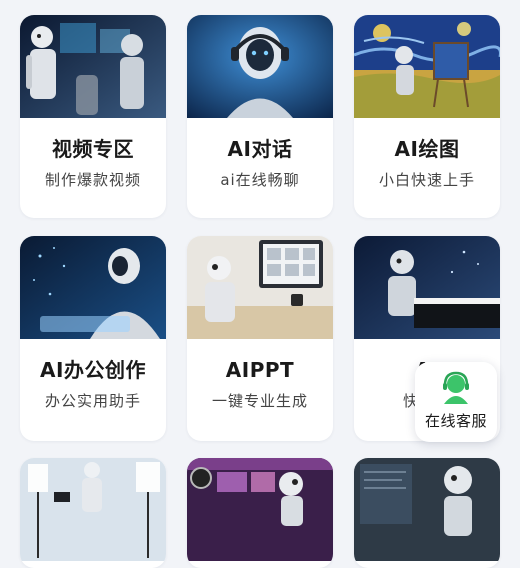  Describe the element at coordinates (93, 149) in the screenshot. I see `card-title: 视频专区` at that location.